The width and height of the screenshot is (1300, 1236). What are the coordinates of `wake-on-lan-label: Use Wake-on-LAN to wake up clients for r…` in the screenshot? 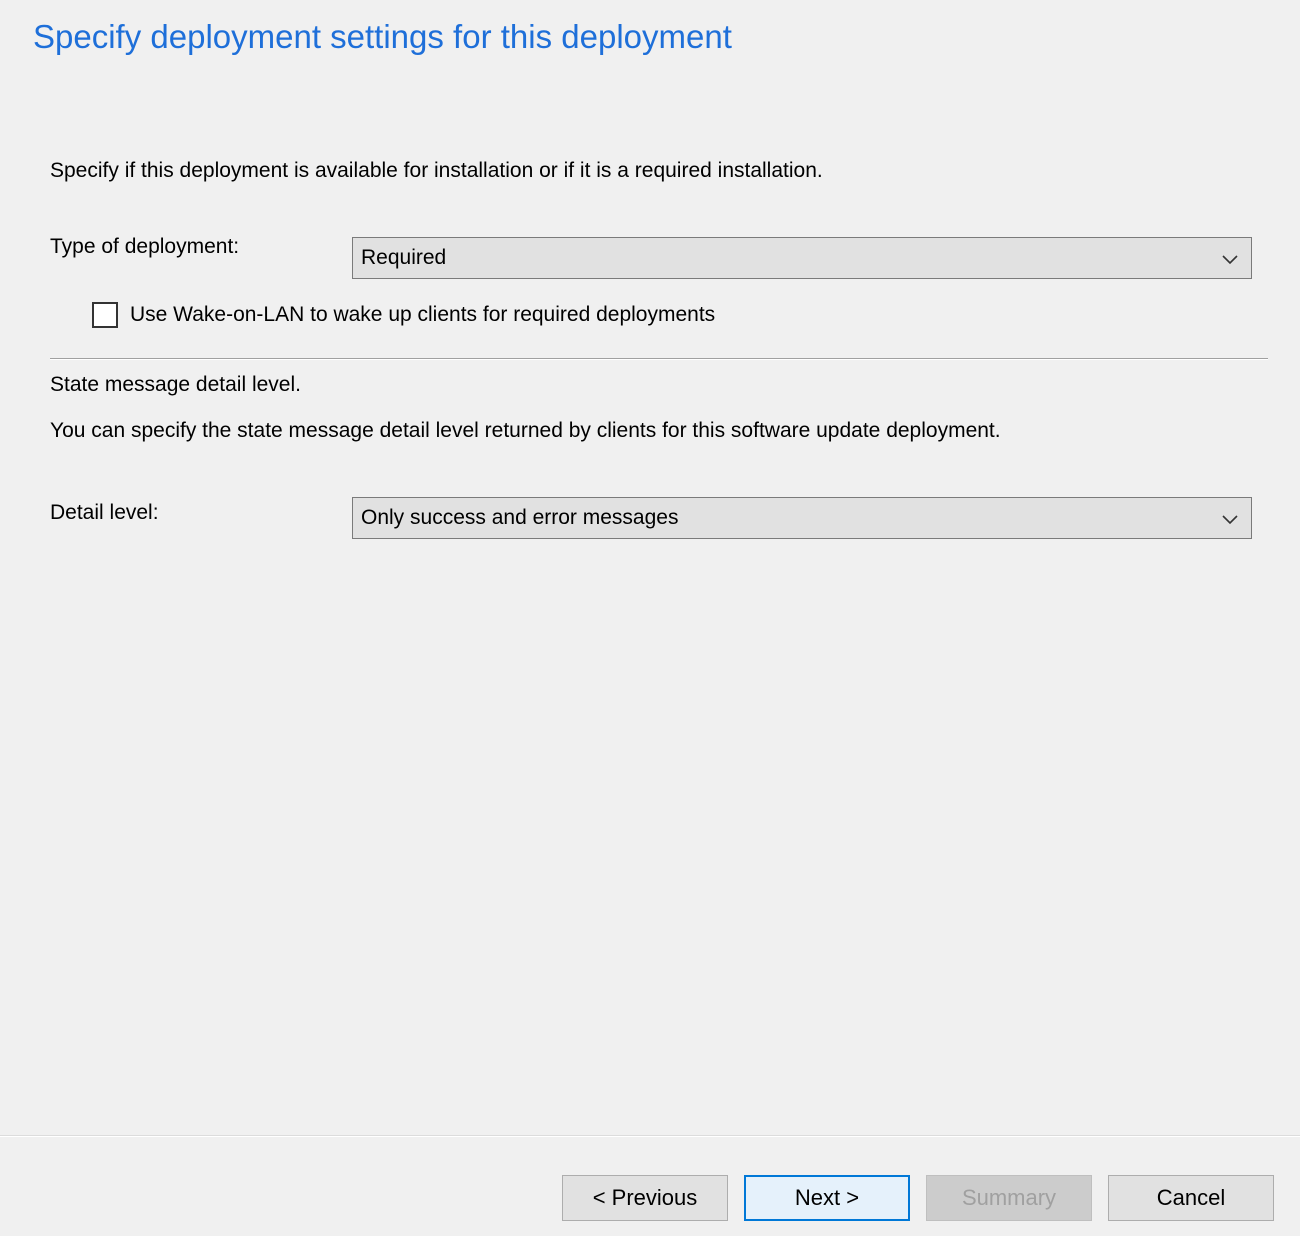 It's located at (422, 315).